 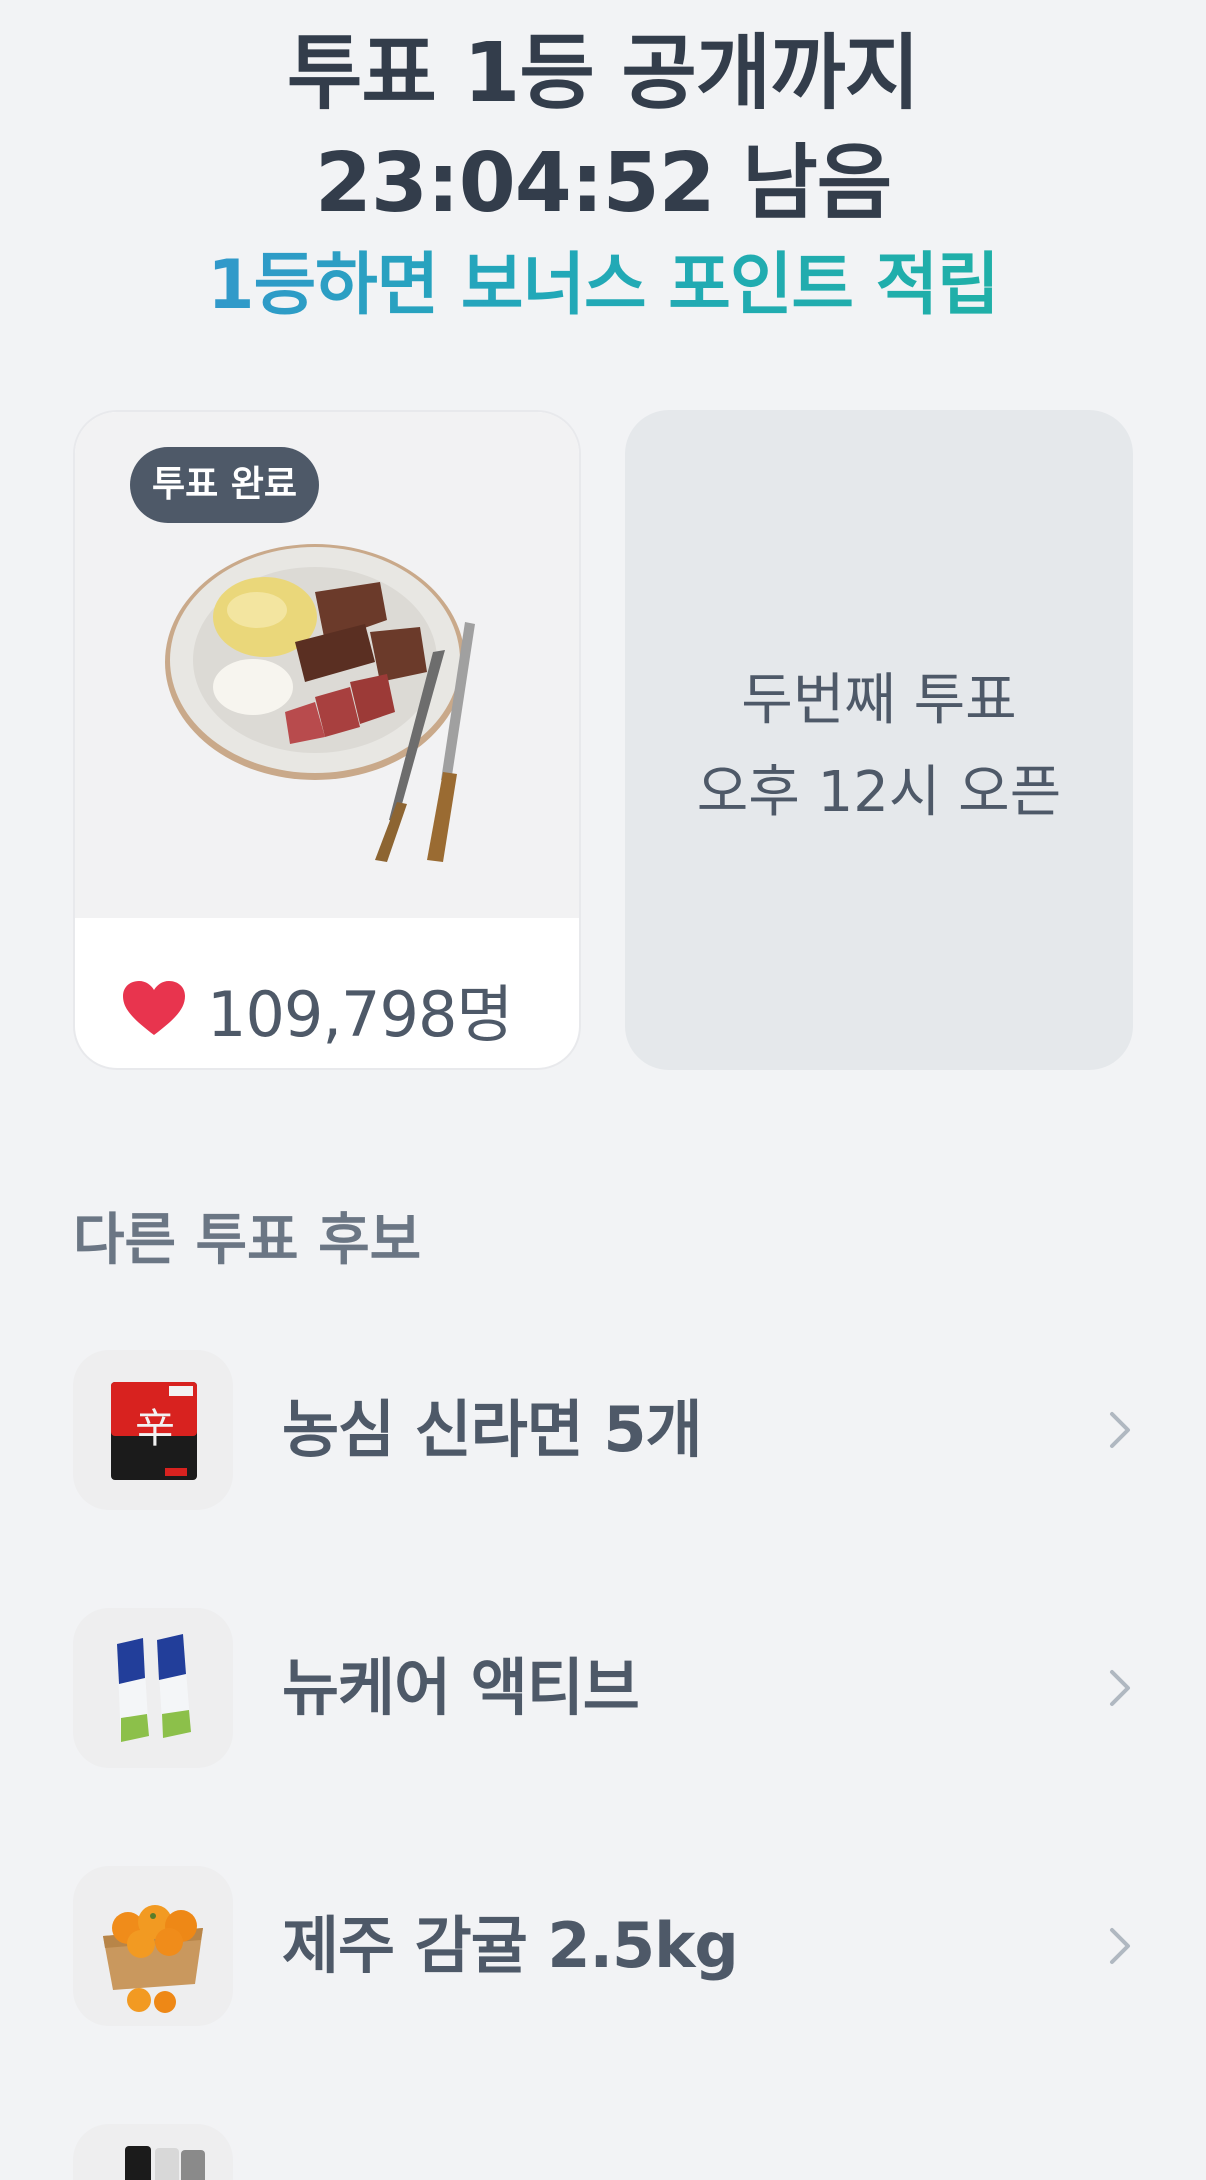 I want to click on candidate-label: 뉴케어 액티브, so click(x=461, y=1687).